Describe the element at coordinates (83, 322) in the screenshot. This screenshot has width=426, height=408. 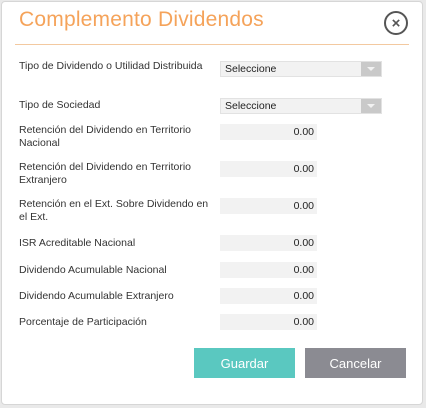
I see `porcentaje-participacion-label: Porcentaje de Participación` at that location.